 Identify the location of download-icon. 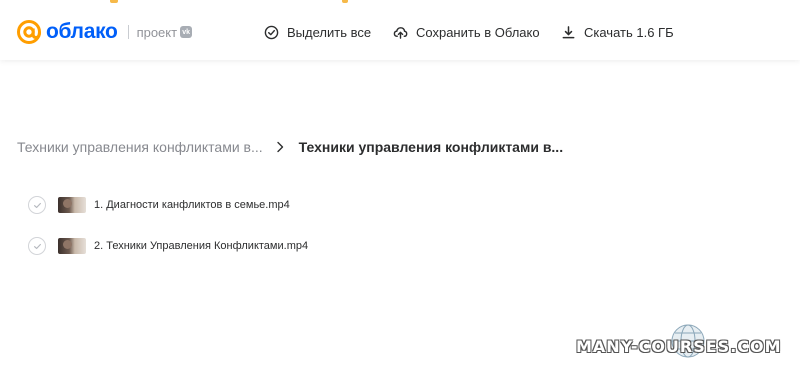
(568, 31).